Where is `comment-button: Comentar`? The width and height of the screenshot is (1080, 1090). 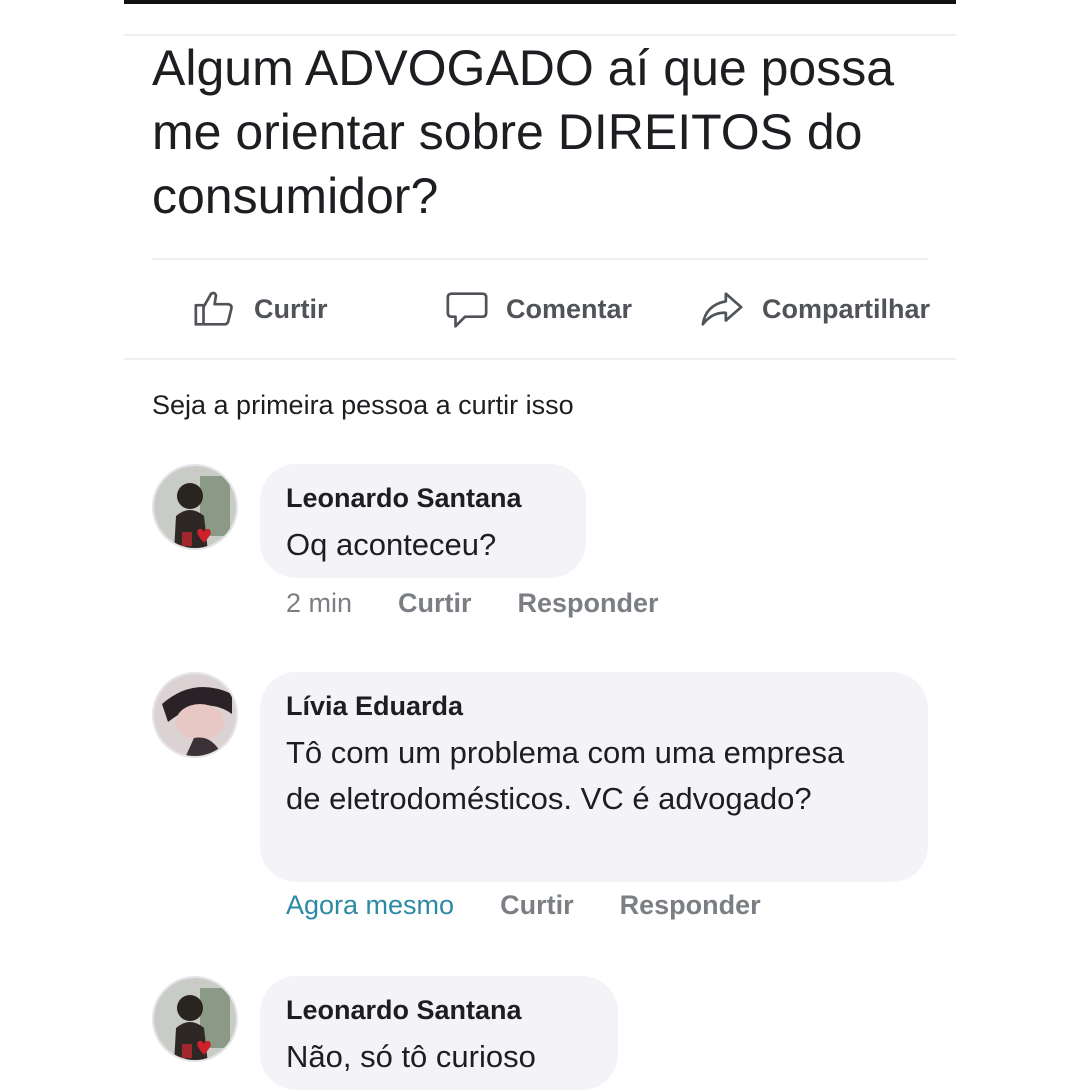 comment-button: Comentar is located at coordinates (538, 309).